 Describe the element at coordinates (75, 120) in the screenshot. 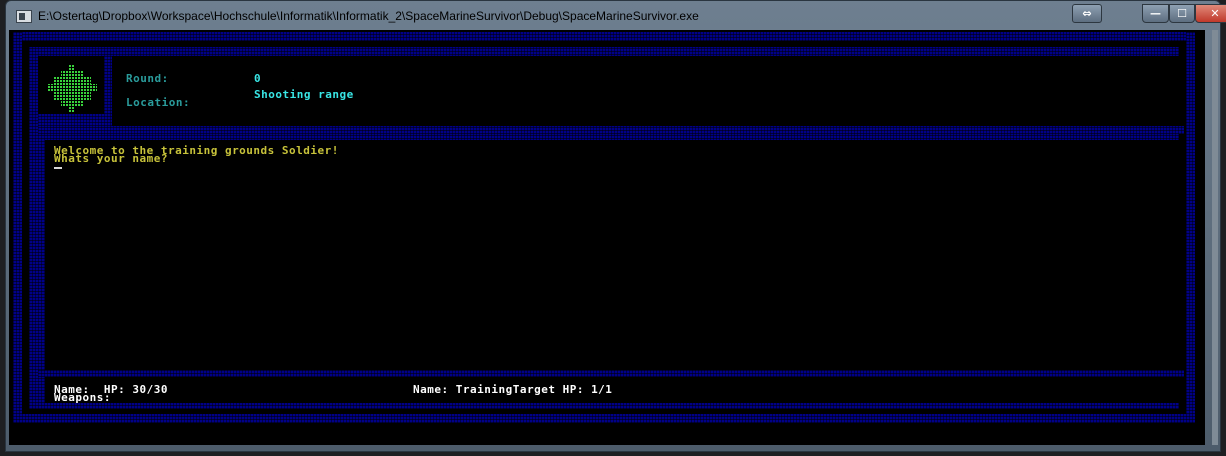

I see `header-bottom-band` at that location.